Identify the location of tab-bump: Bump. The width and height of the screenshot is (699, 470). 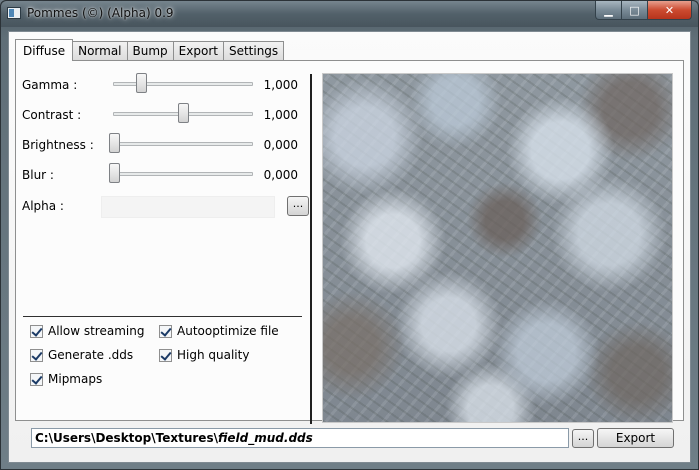
(150, 51).